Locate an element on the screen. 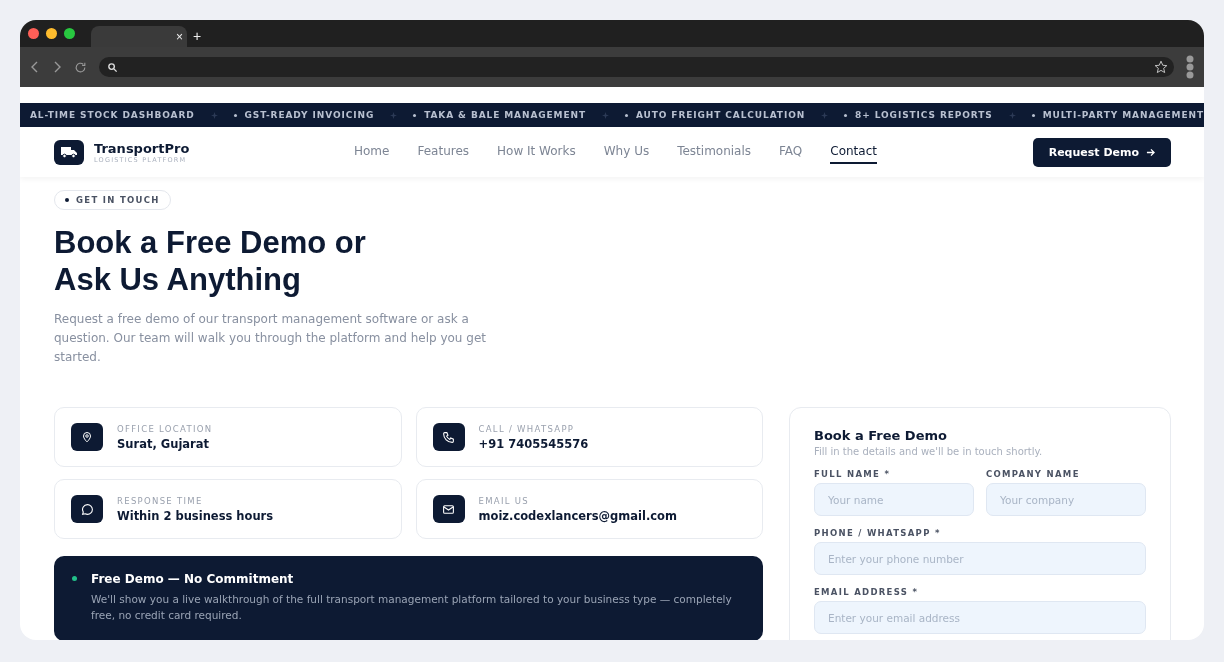  forward-icon is located at coordinates (57, 67).